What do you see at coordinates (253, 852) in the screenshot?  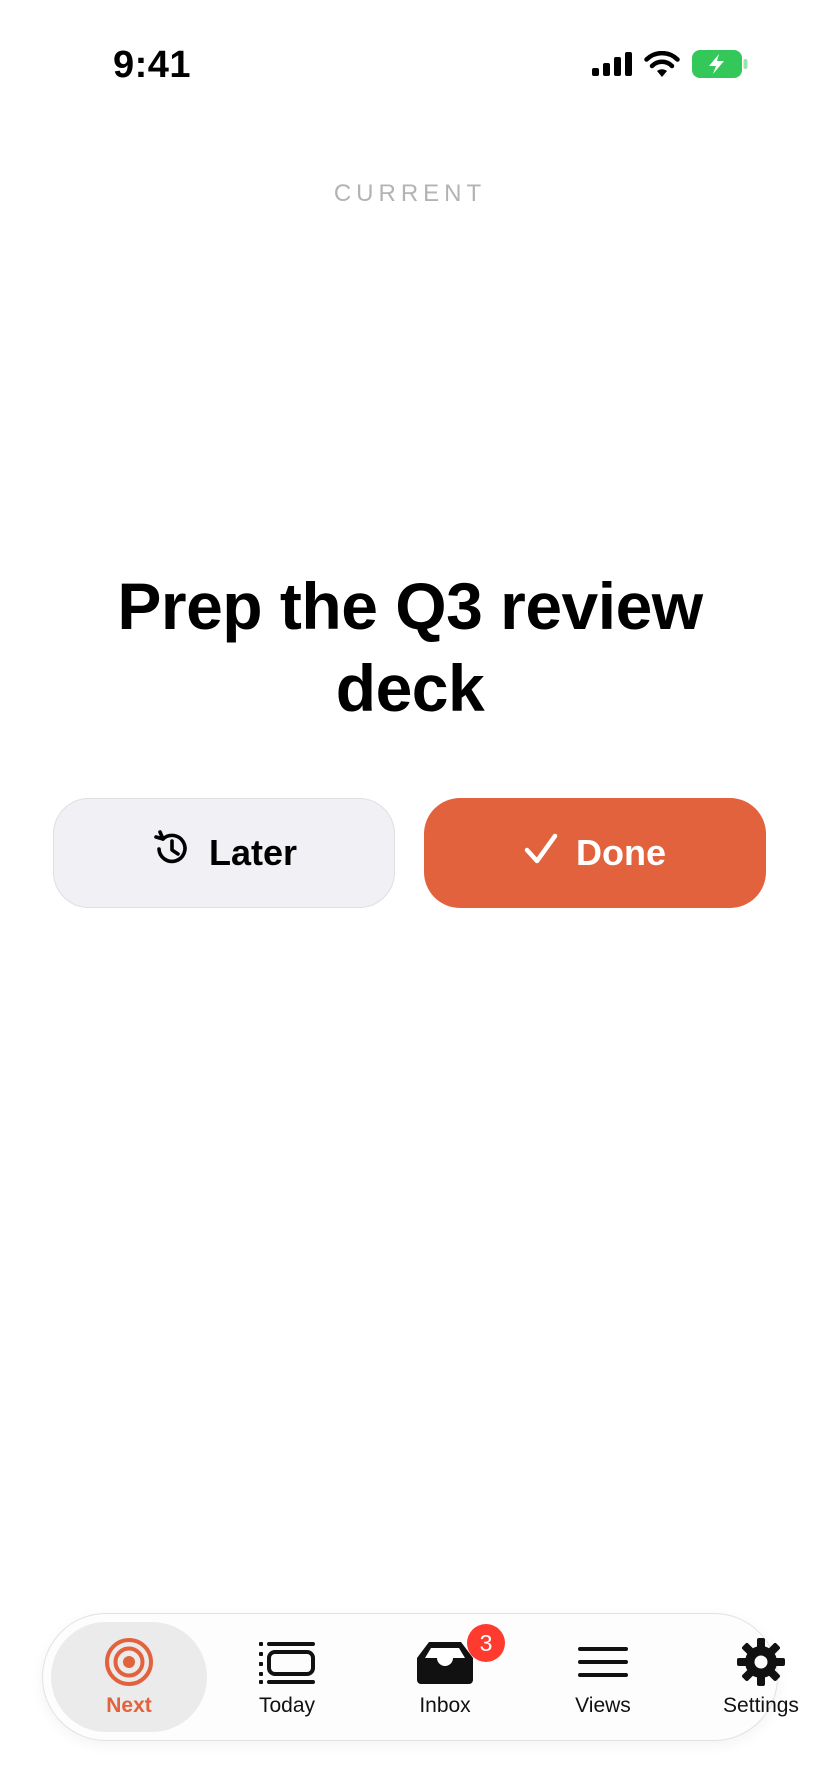 I see `later-label: Later` at bounding box center [253, 852].